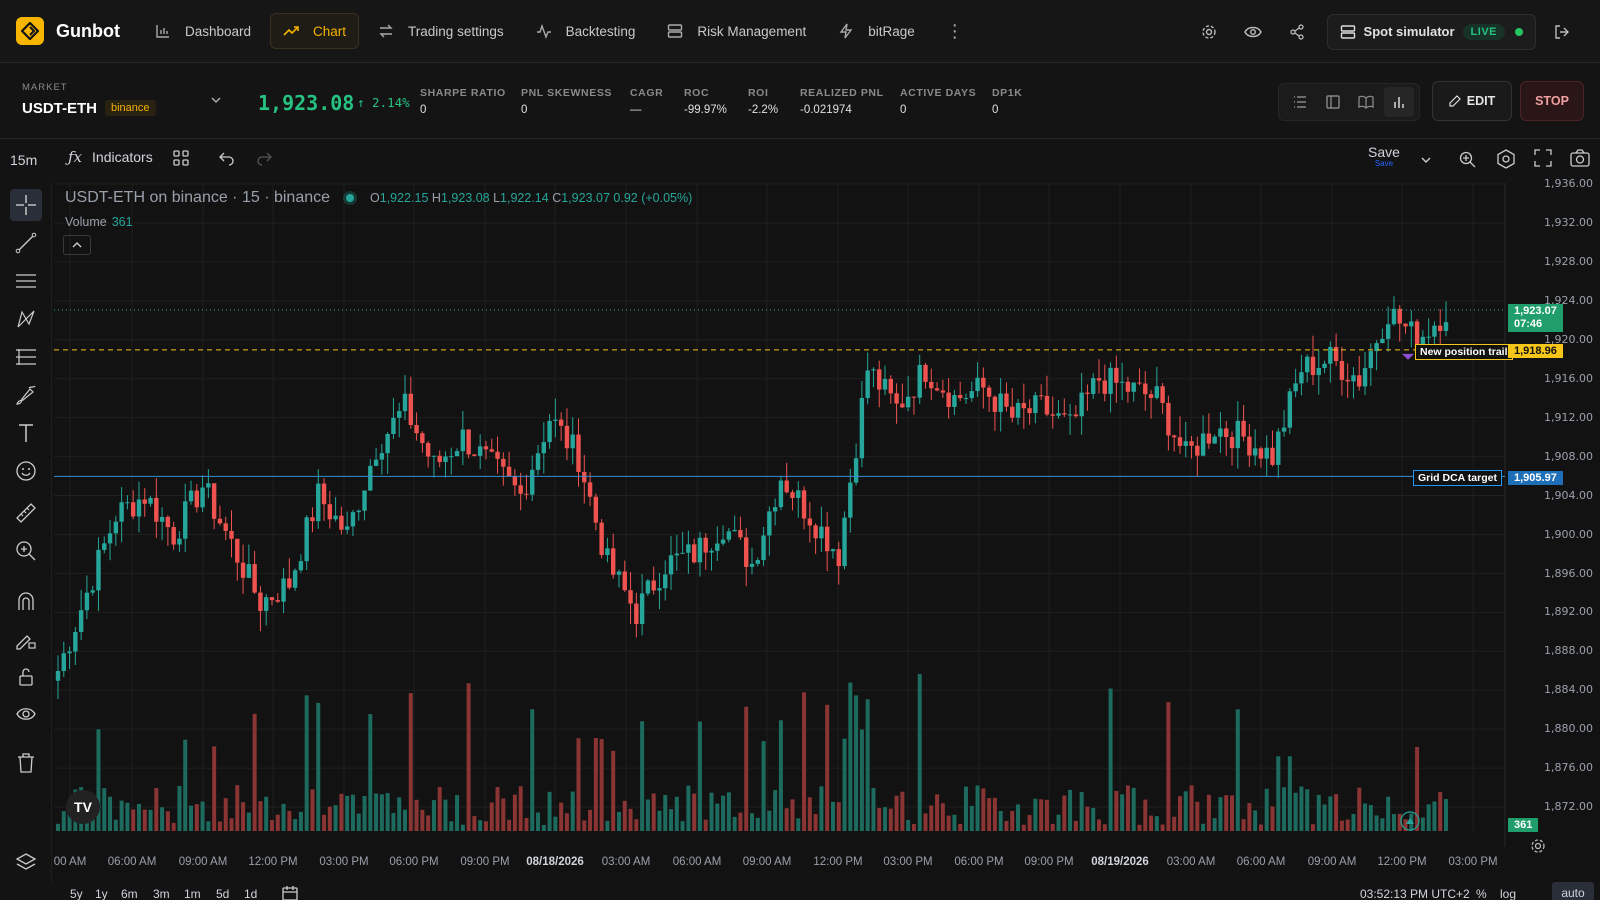 This screenshot has height=900, width=1600. I want to click on range-button-1y: 1y, so click(101, 893).